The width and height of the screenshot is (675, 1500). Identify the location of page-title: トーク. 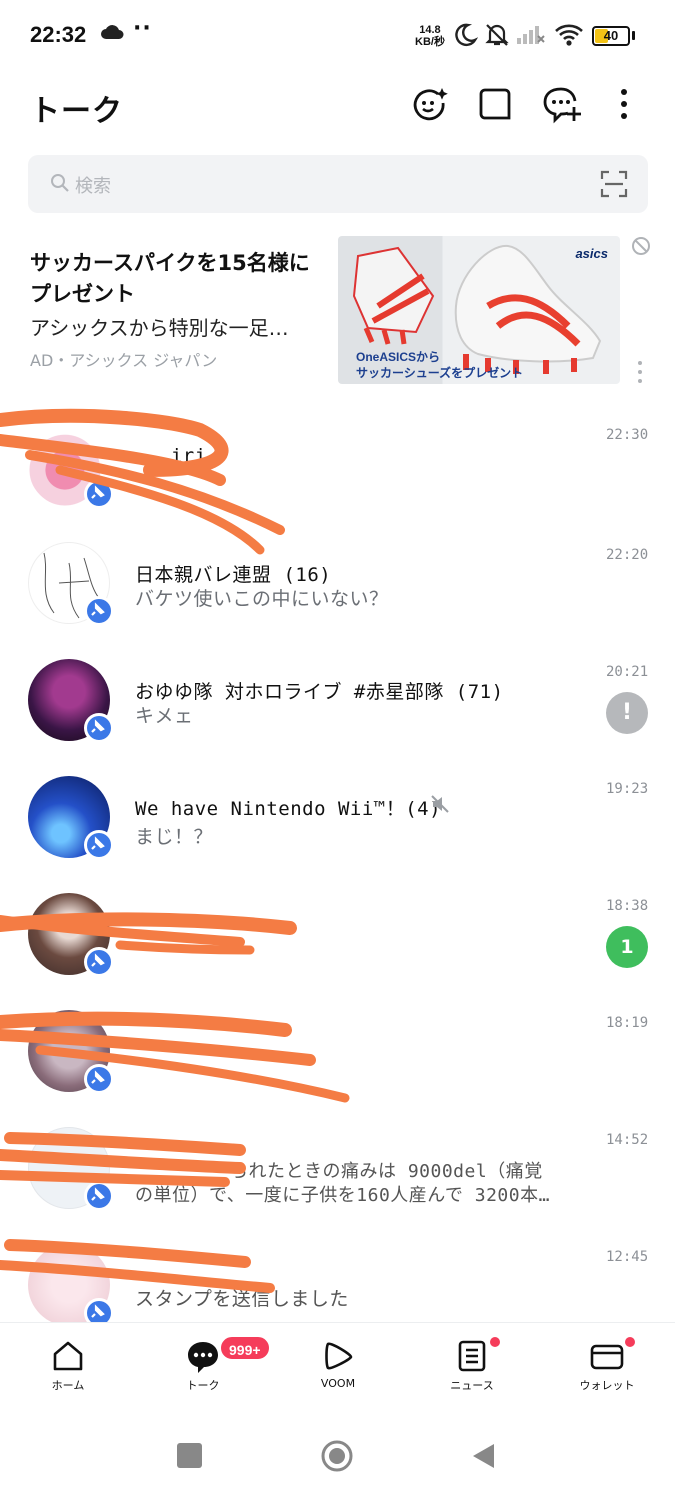
(76, 111).